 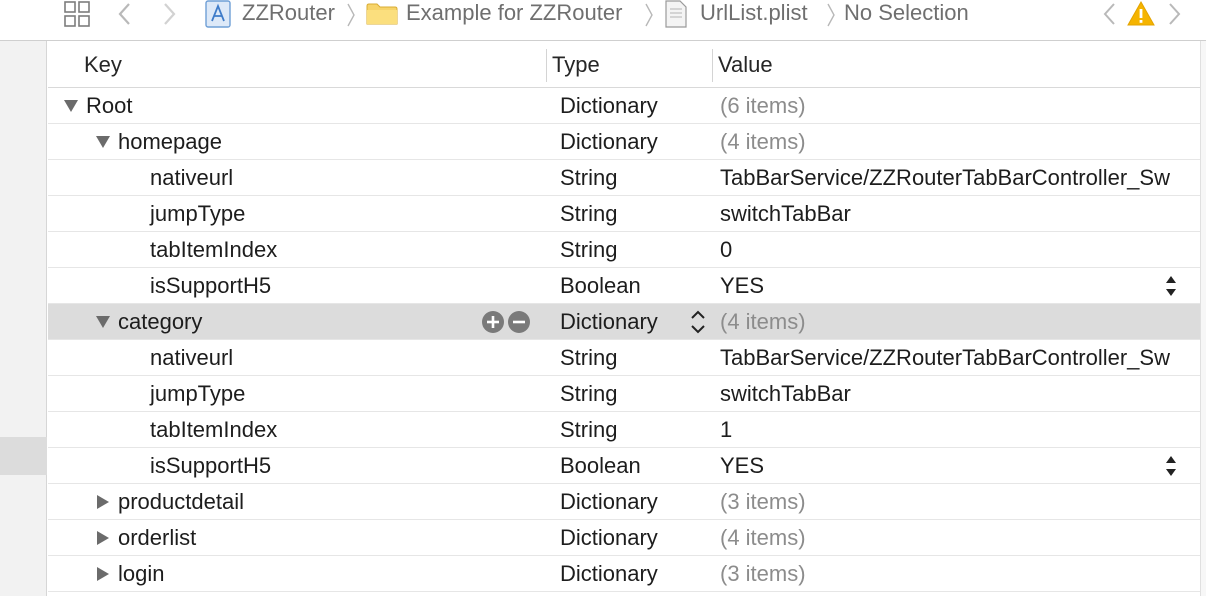 What do you see at coordinates (124, 14) in the screenshot?
I see `back-chevron-icon` at bounding box center [124, 14].